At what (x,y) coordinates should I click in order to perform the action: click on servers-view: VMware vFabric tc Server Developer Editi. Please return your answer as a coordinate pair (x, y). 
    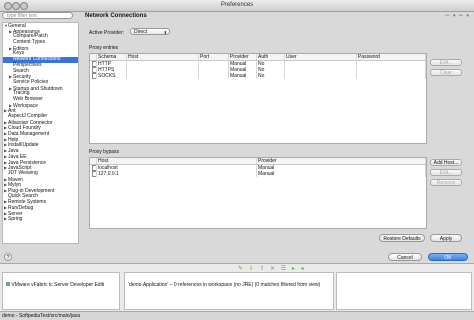
    Looking at the image, I should click on (61, 291).